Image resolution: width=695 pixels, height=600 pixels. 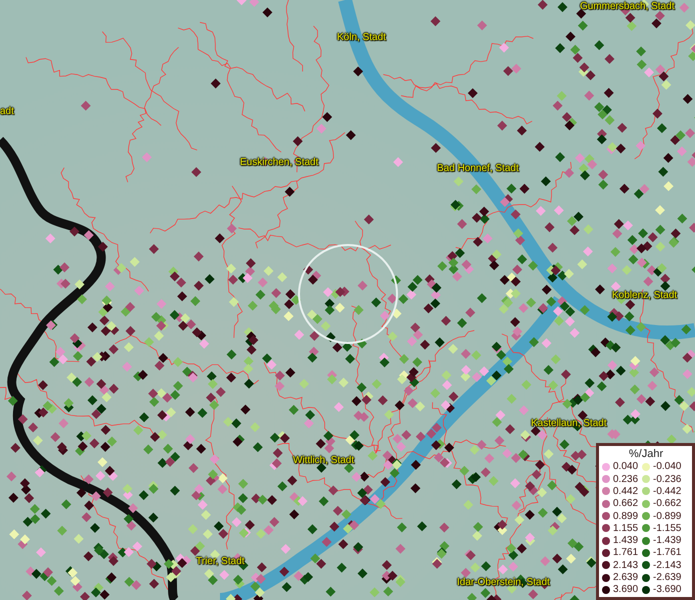 I want to click on legend-value: -1.761, so click(x=667, y=552).